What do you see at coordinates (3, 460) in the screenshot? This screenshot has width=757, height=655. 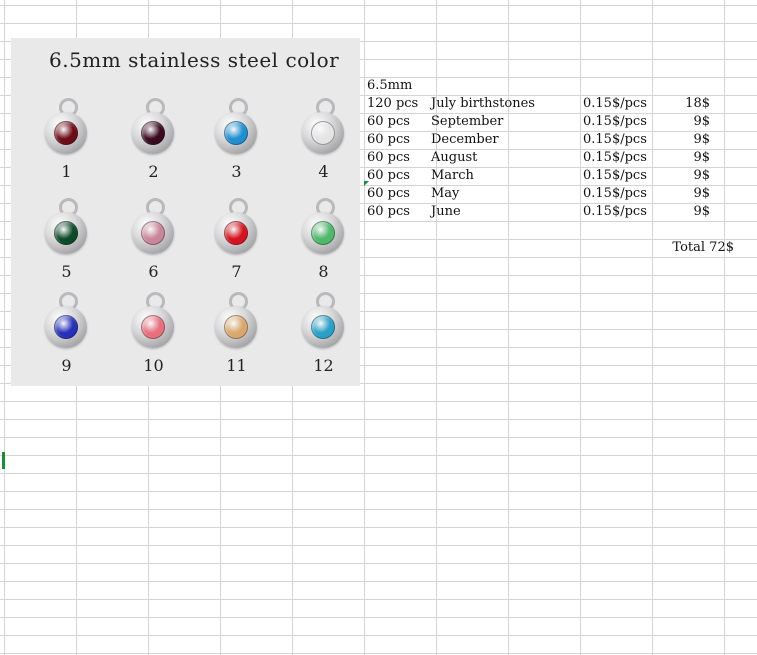 I see `cell-cursor` at bounding box center [3, 460].